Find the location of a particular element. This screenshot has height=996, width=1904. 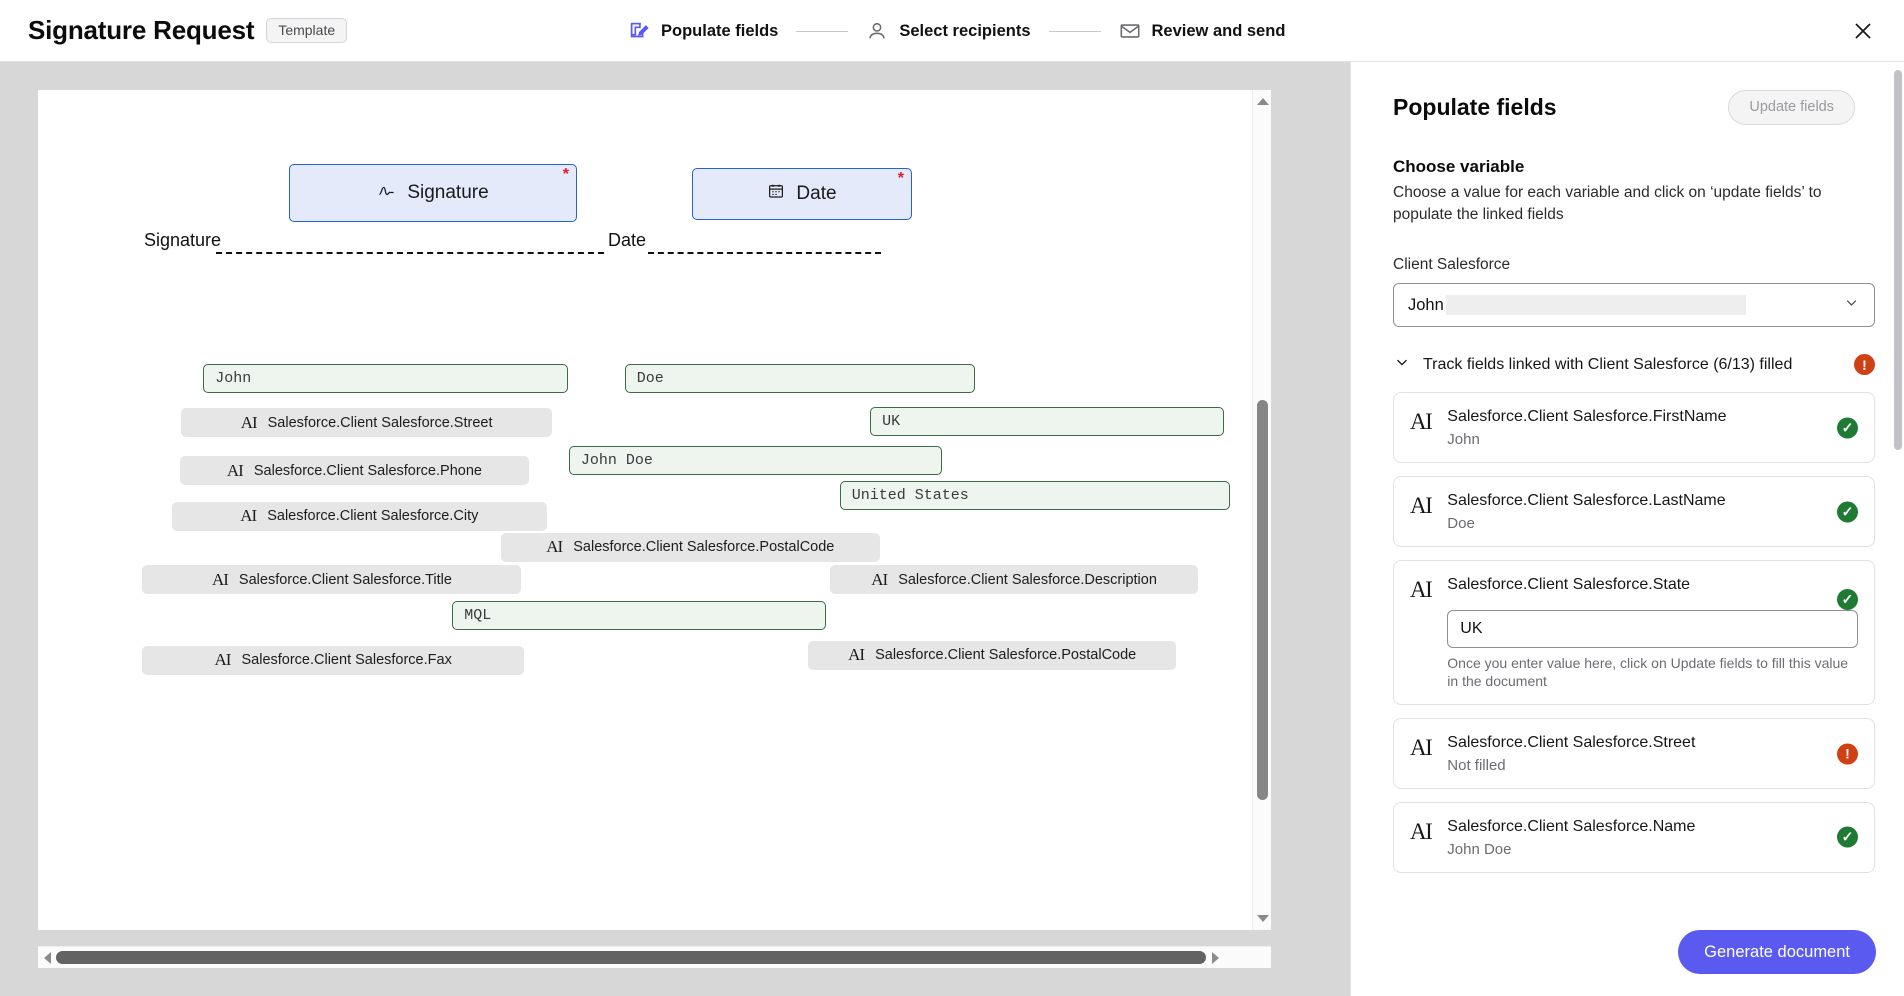

document-horizontal-scrollbar is located at coordinates (654, 957).